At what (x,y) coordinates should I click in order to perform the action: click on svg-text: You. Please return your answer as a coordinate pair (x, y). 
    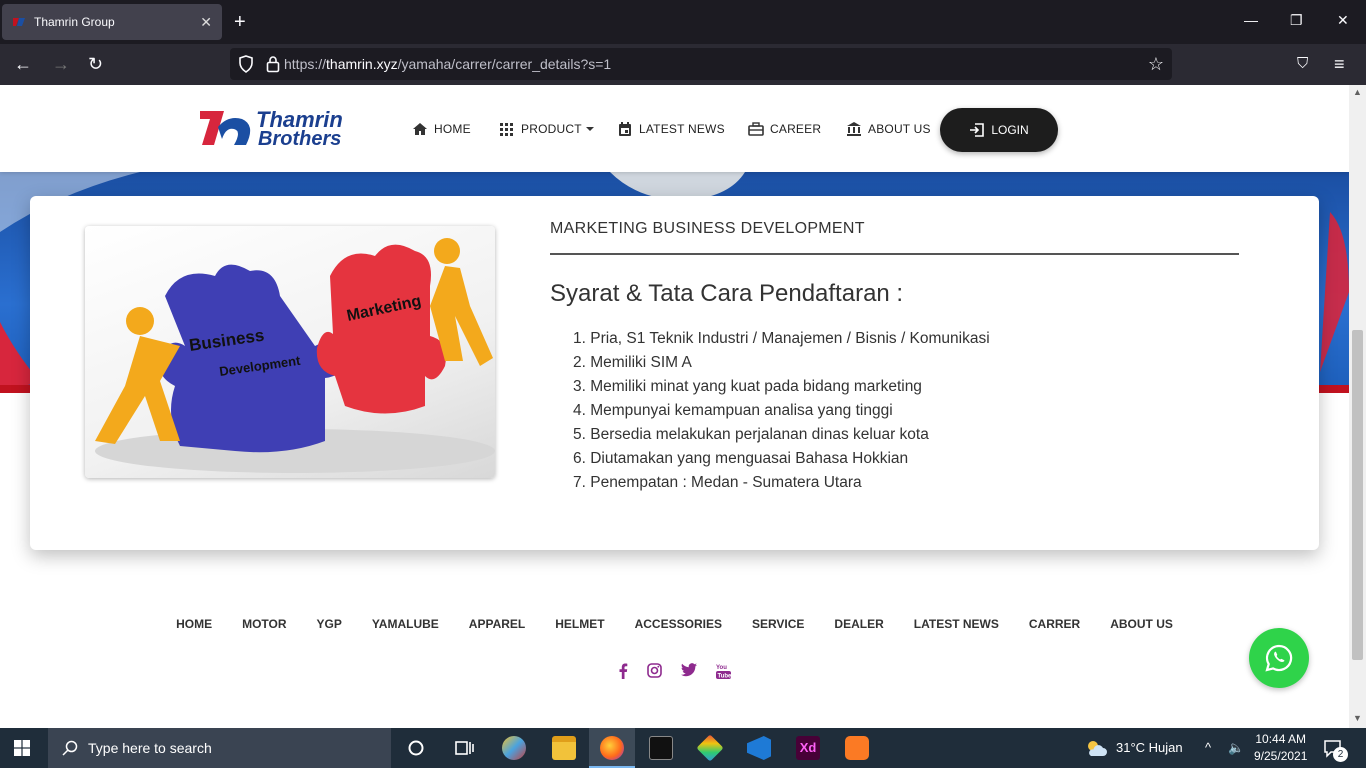
    Looking at the image, I should click on (721, 668).